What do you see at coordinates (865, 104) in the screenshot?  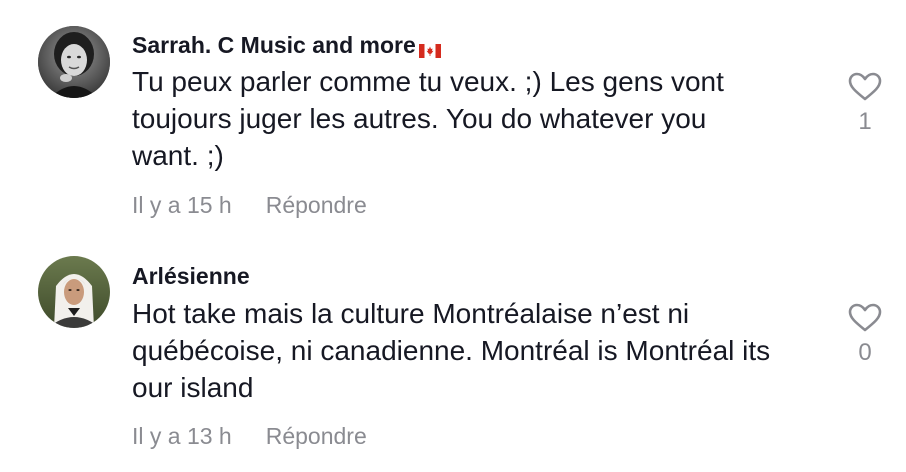 I see `like-control: 1` at bounding box center [865, 104].